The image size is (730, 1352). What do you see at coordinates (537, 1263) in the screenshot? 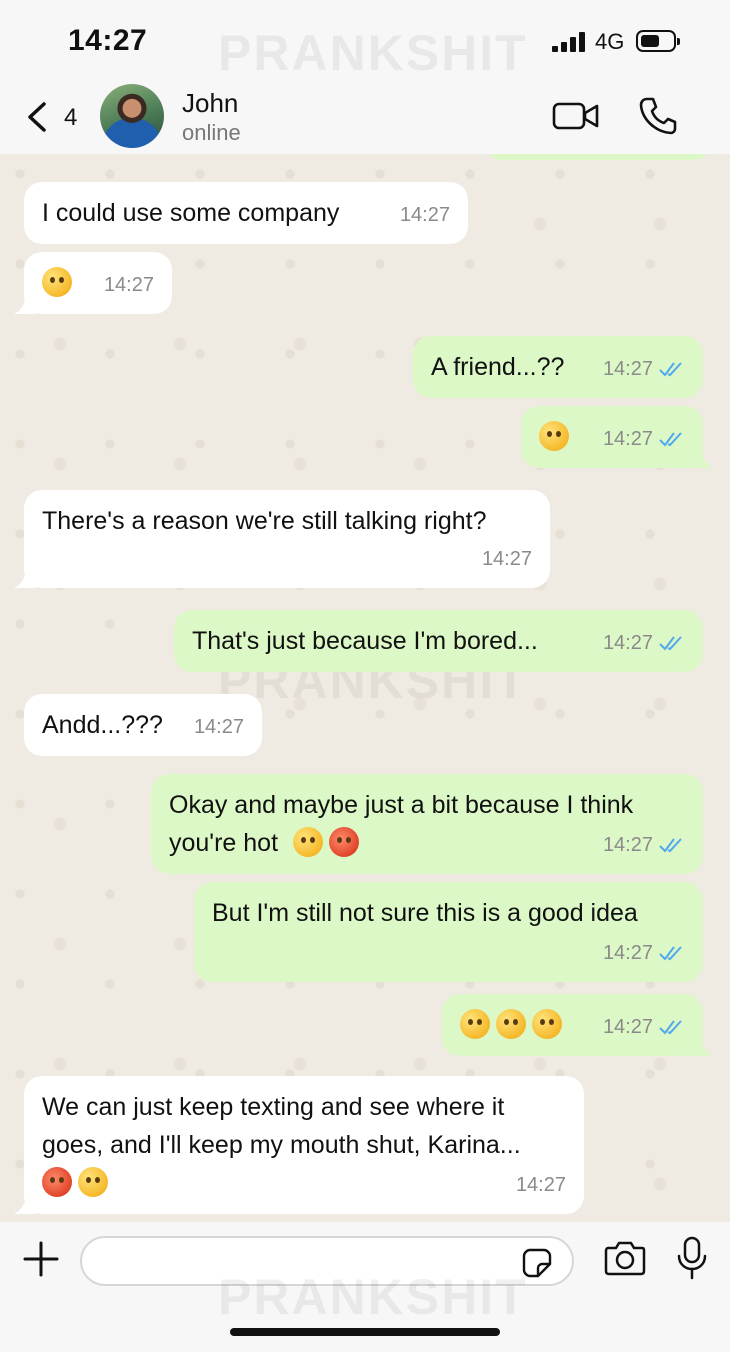
I see `sticker-icon` at bounding box center [537, 1263].